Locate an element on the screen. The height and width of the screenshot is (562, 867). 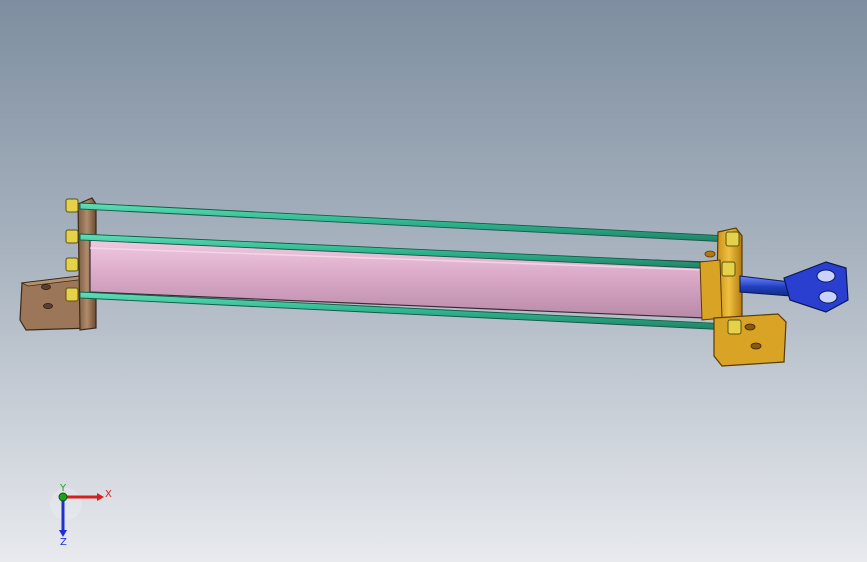
y-axis-label: Y is located at coordinates (63, 488).